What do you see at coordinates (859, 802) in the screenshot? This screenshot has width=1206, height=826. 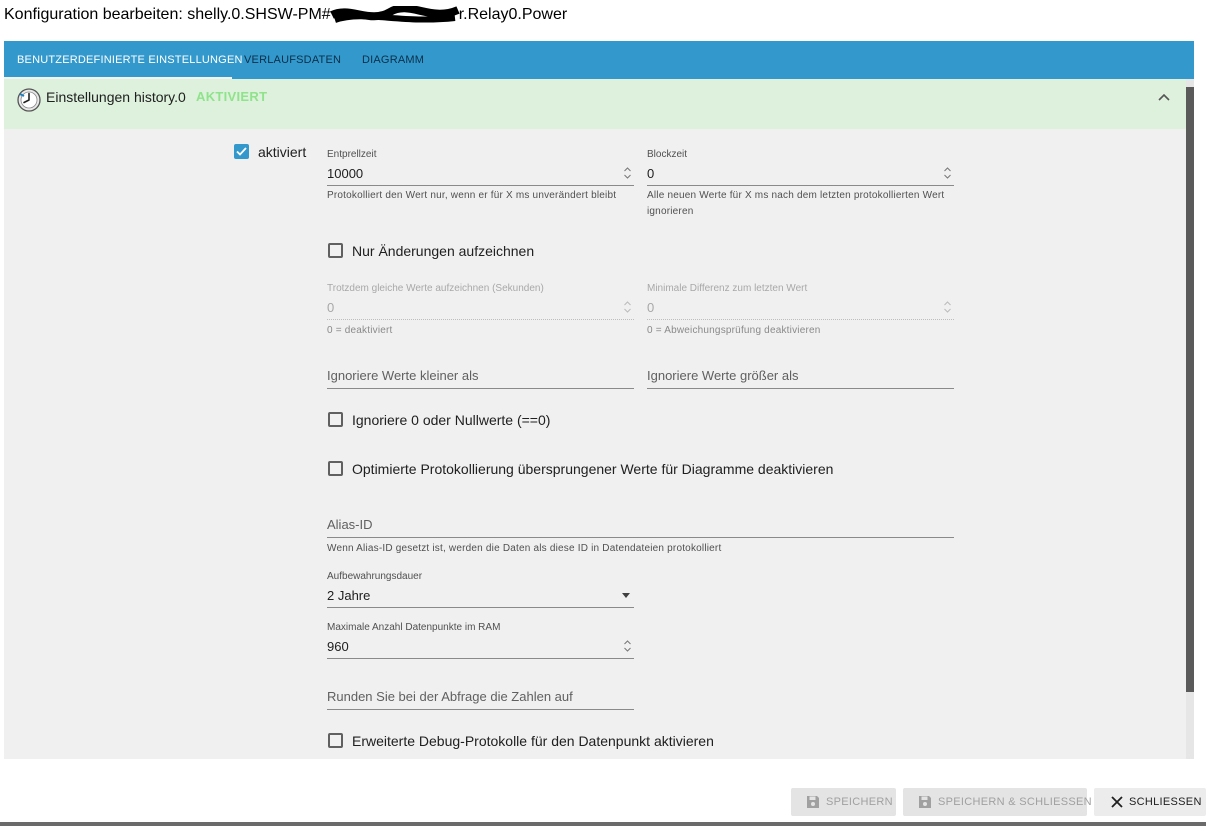 I see `save-button-label: SPEICHERN` at bounding box center [859, 802].